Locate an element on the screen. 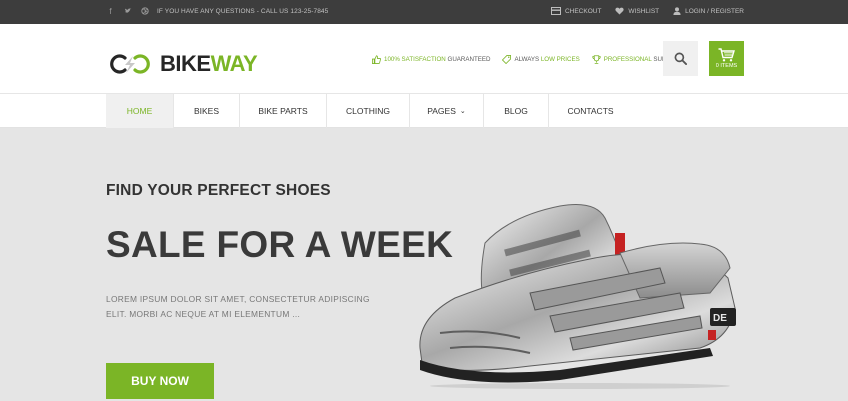 Image resolution: width=848 pixels, height=401 pixels. trophy-icon is located at coordinates (596, 59).